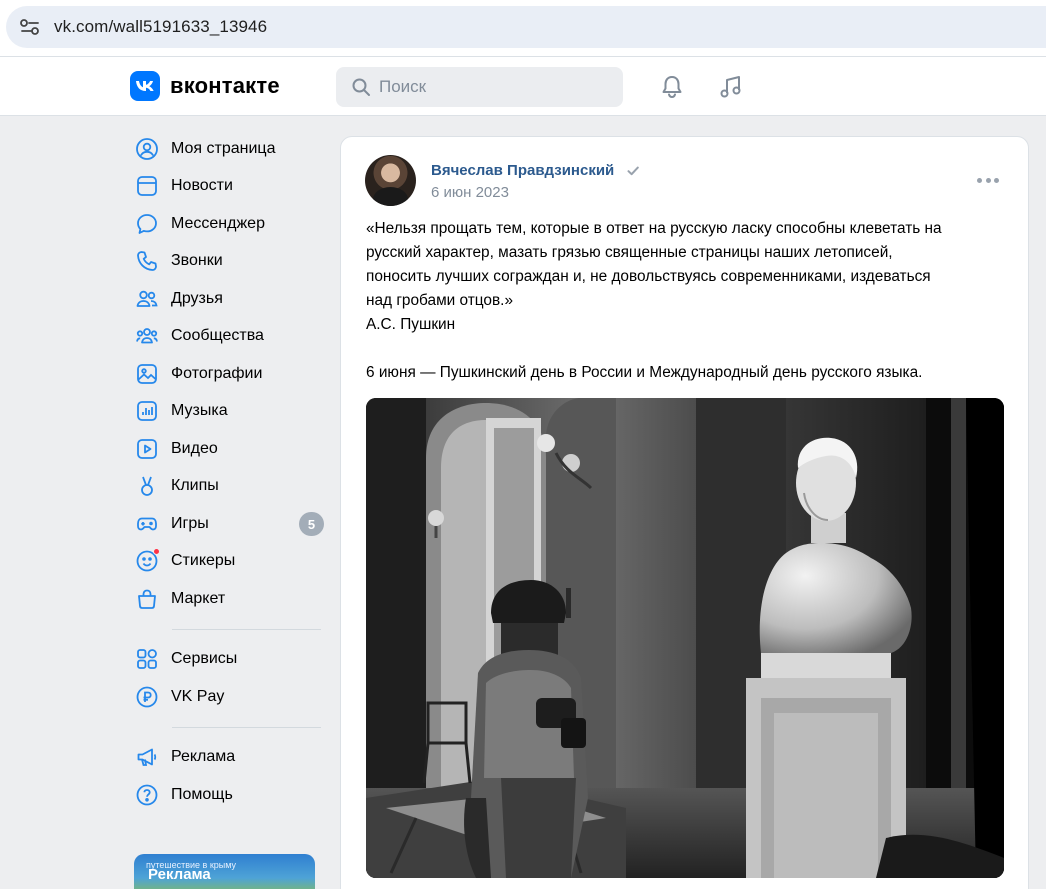 The height and width of the screenshot is (889, 1046). What do you see at coordinates (227, 524) in the screenshot?
I see `nav-item-games: Игры 5` at bounding box center [227, 524].